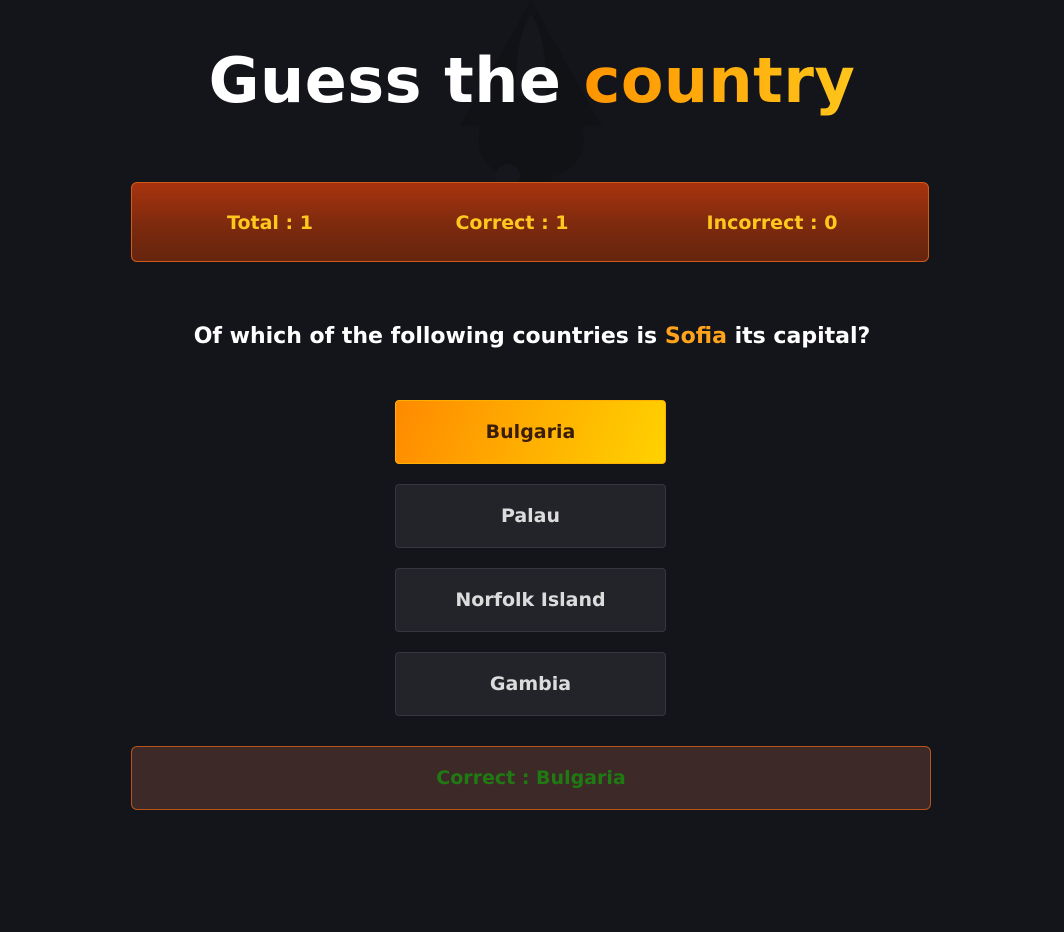  I want to click on page-title: Guess the country, so click(532, 81).